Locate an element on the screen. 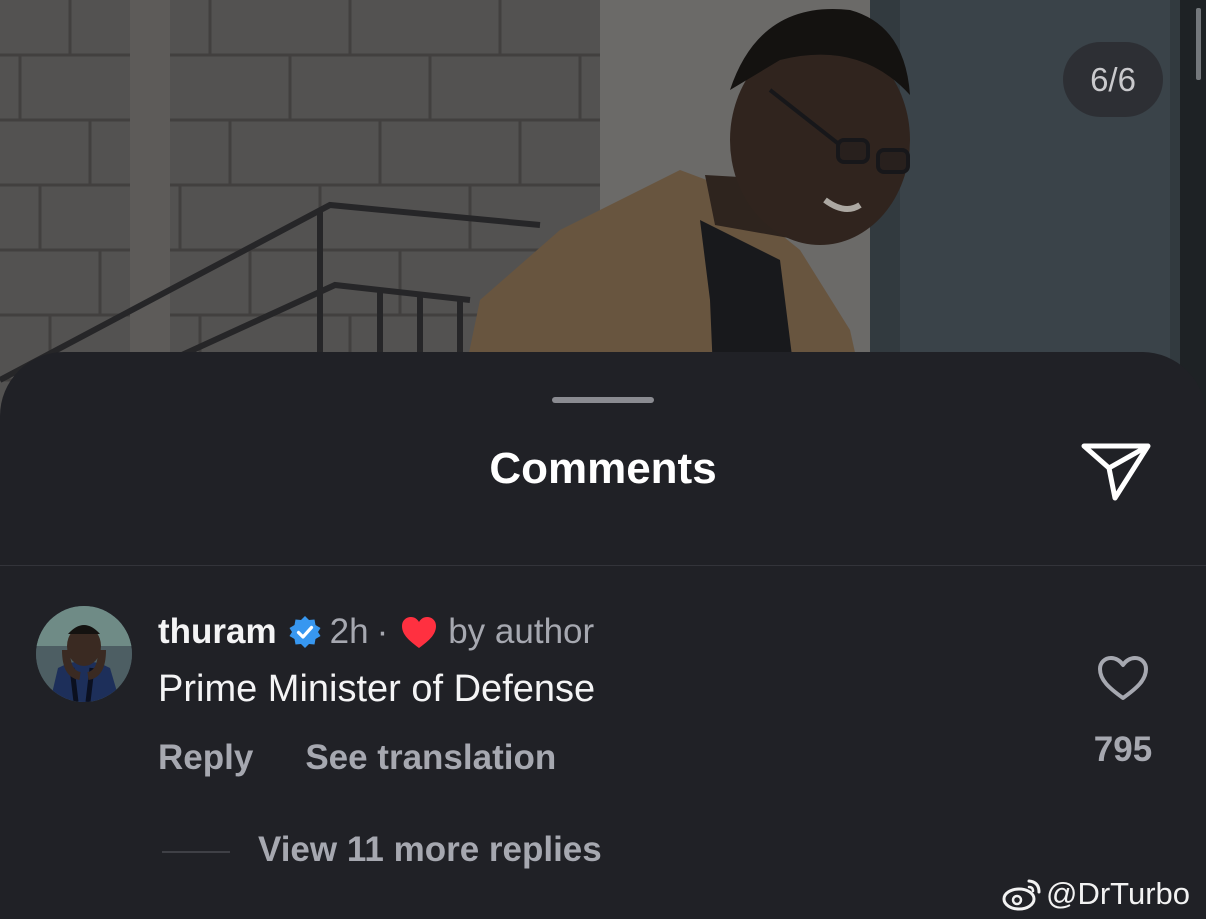 This screenshot has width=1206, height=919. image-counter: 6/6 is located at coordinates (1113, 79).